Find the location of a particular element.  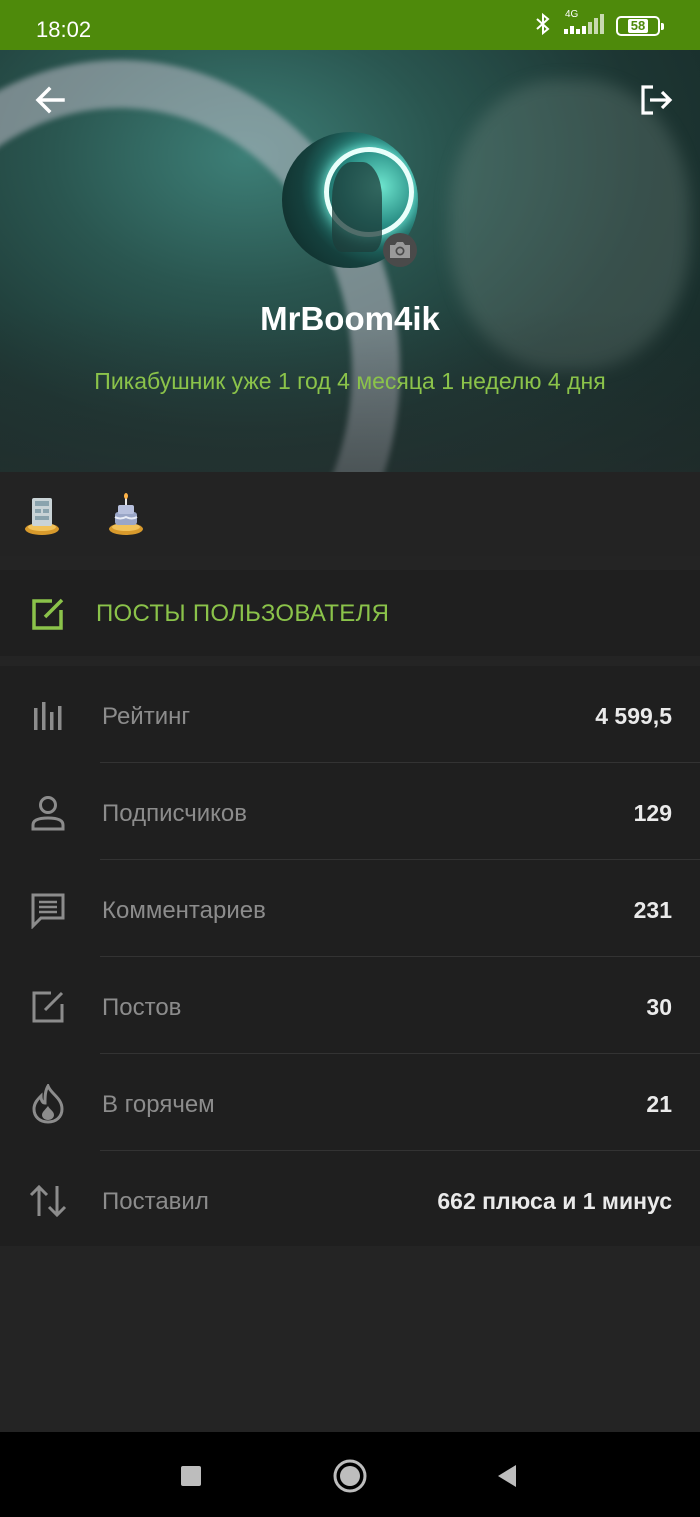

back-button is located at coordinates (50, 100).